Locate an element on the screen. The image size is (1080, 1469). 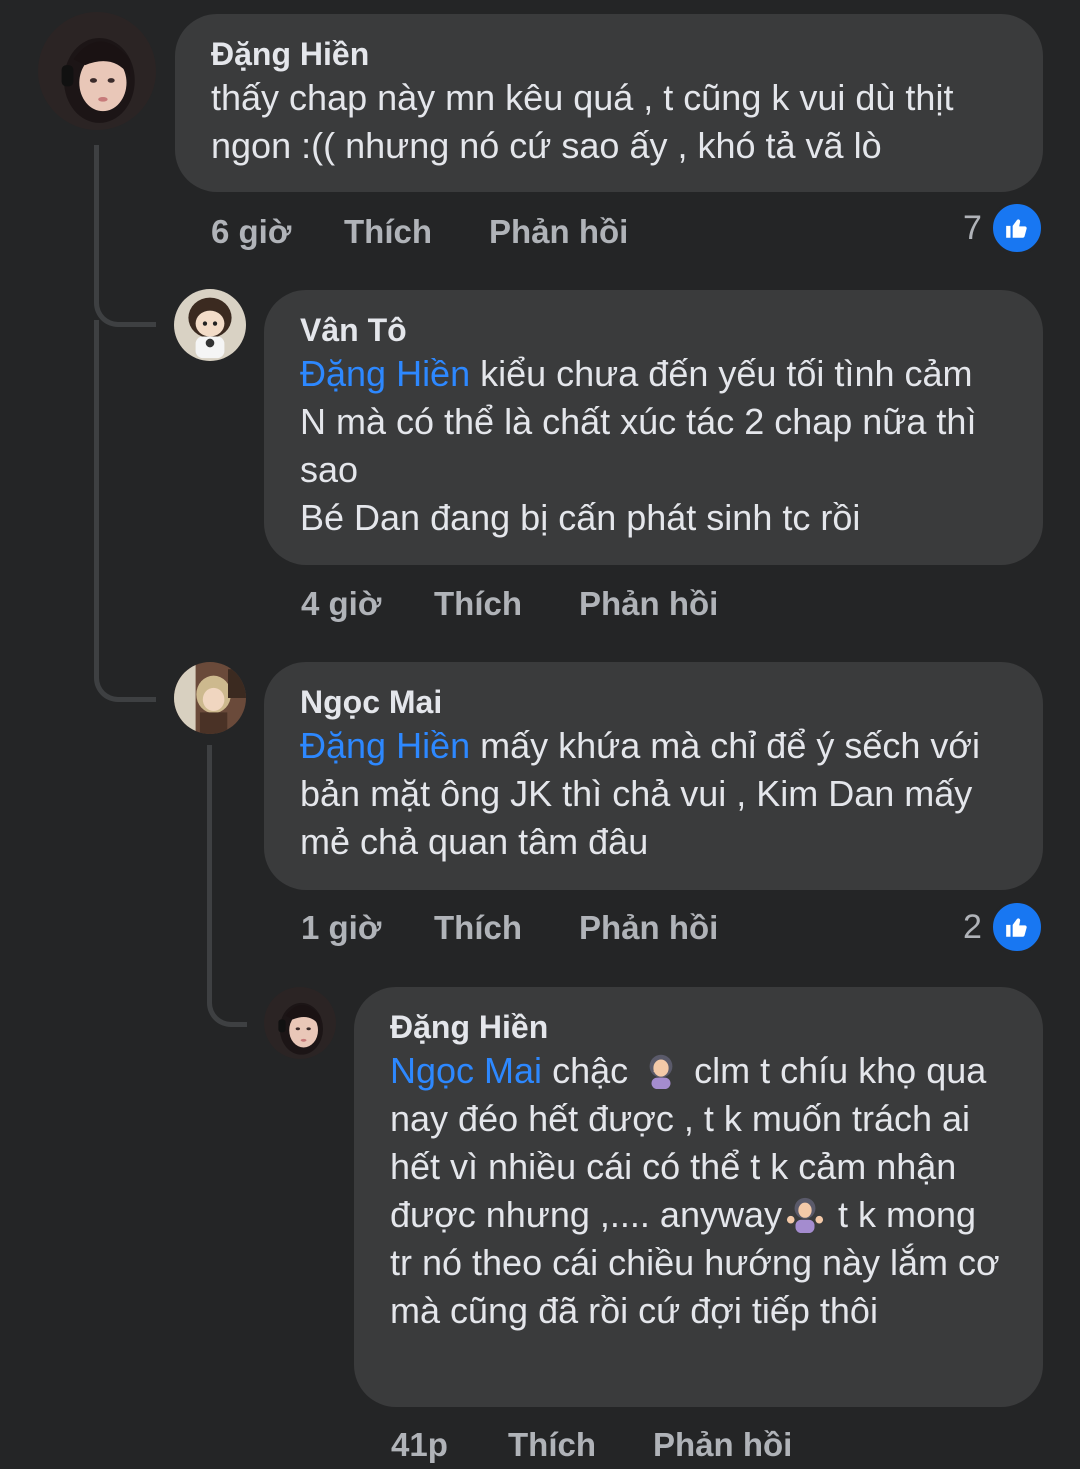
comment-time: 4 giờ is located at coordinates (367, 604).